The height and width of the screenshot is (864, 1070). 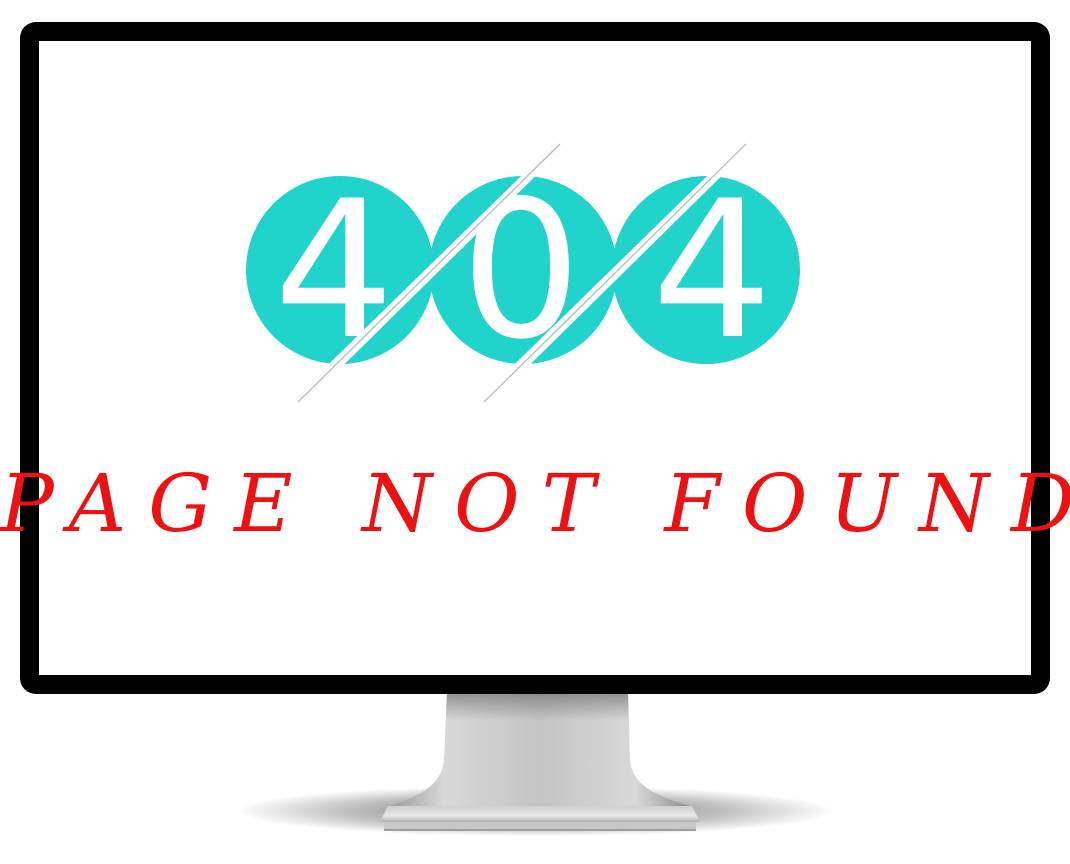 What do you see at coordinates (712, 270) in the screenshot?
I see `digit-3: 4` at bounding box center [712, 270].